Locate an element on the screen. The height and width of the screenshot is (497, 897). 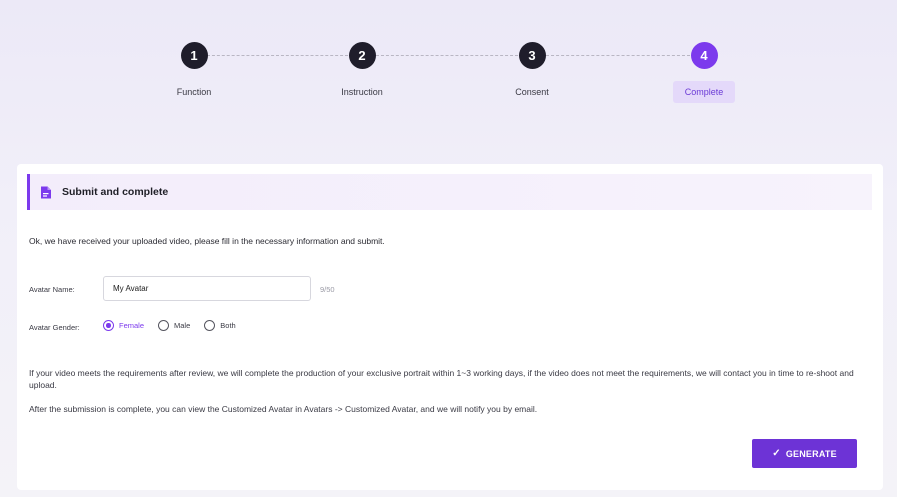
avatar-name-label: Avatar Name: is located at coordinates (52, 289).